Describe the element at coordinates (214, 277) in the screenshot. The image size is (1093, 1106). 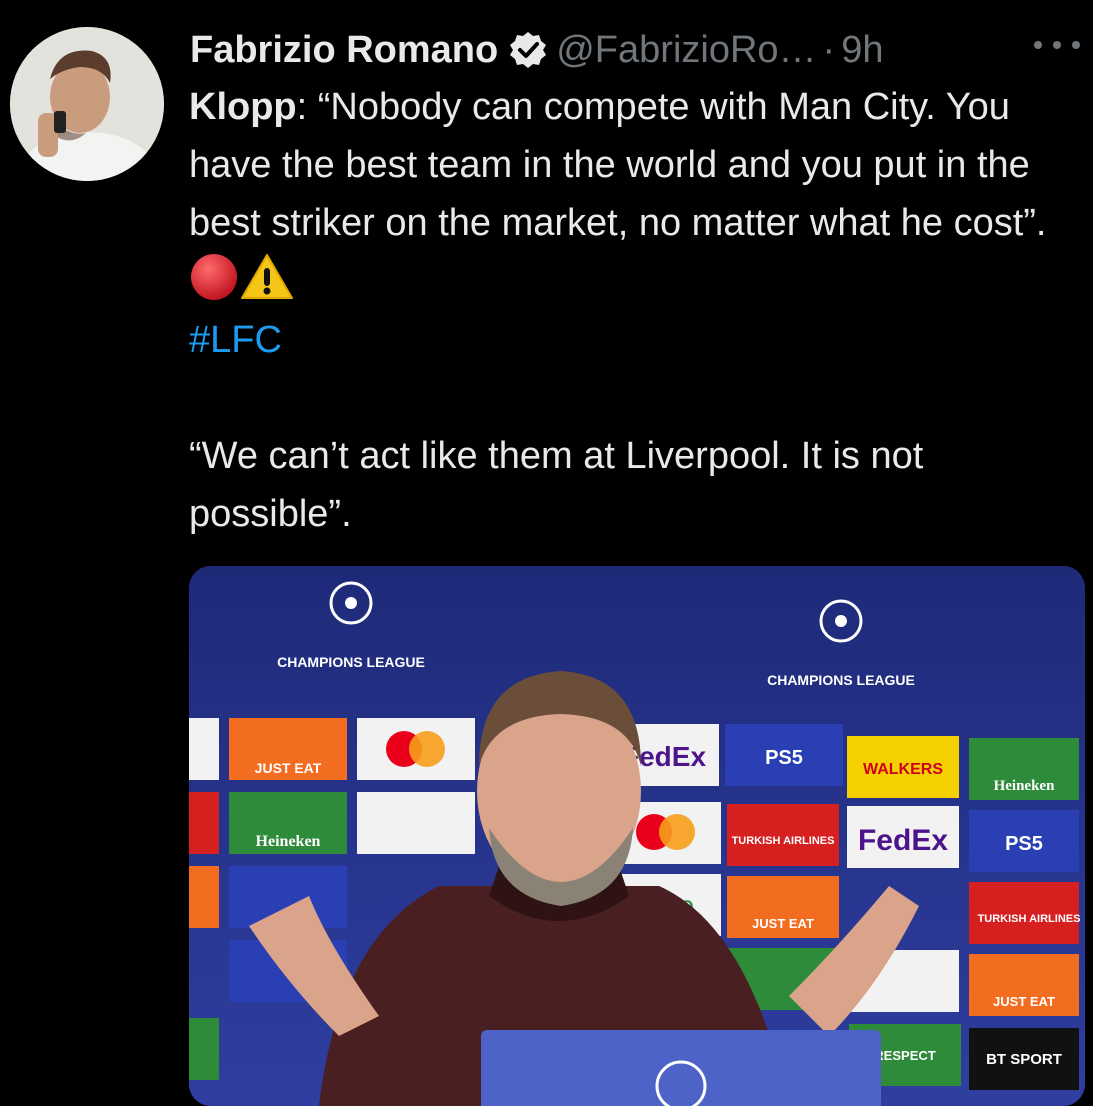
I see `red-circle-emoji` at that location.